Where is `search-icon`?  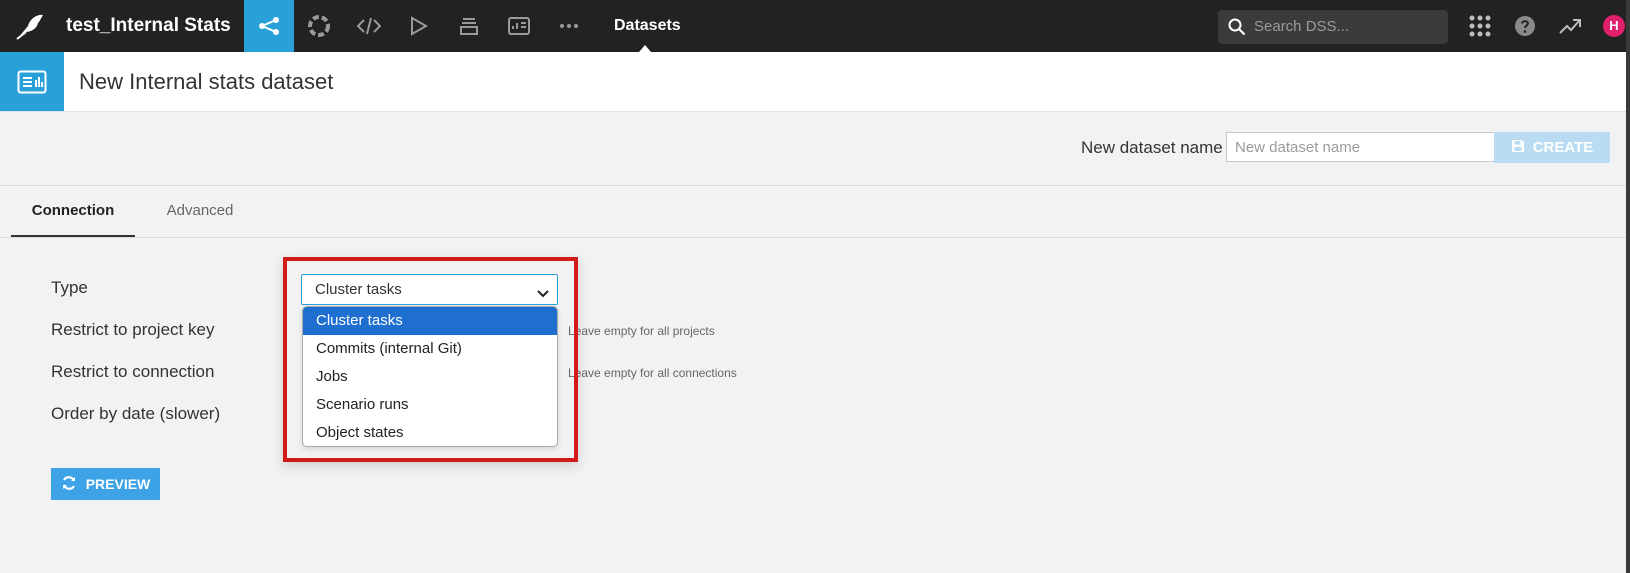 search-icon is located at coordinates (1237, 29).